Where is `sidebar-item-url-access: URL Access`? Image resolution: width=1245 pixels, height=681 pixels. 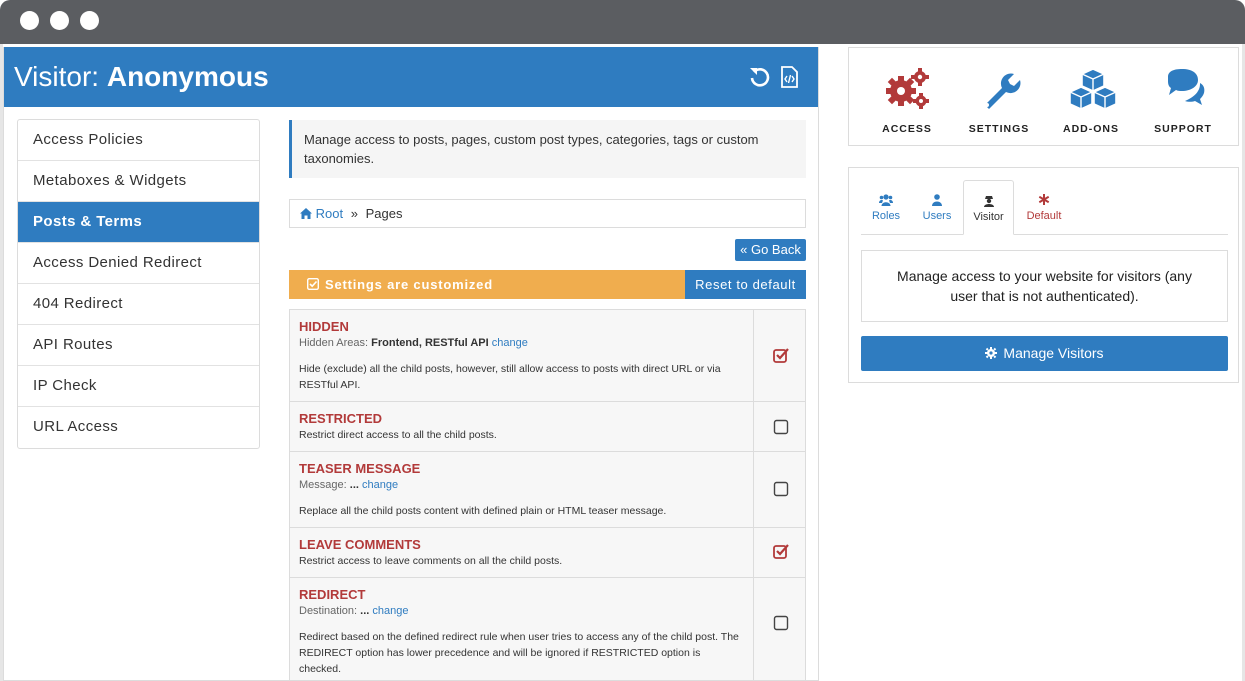 sidebar-item-url-access: URL Access is located at coordinates (138, 427).